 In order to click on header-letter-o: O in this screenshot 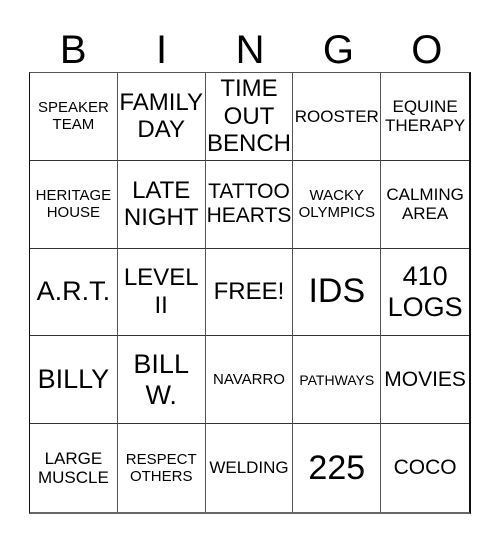, I will do `click(427, 50)`.